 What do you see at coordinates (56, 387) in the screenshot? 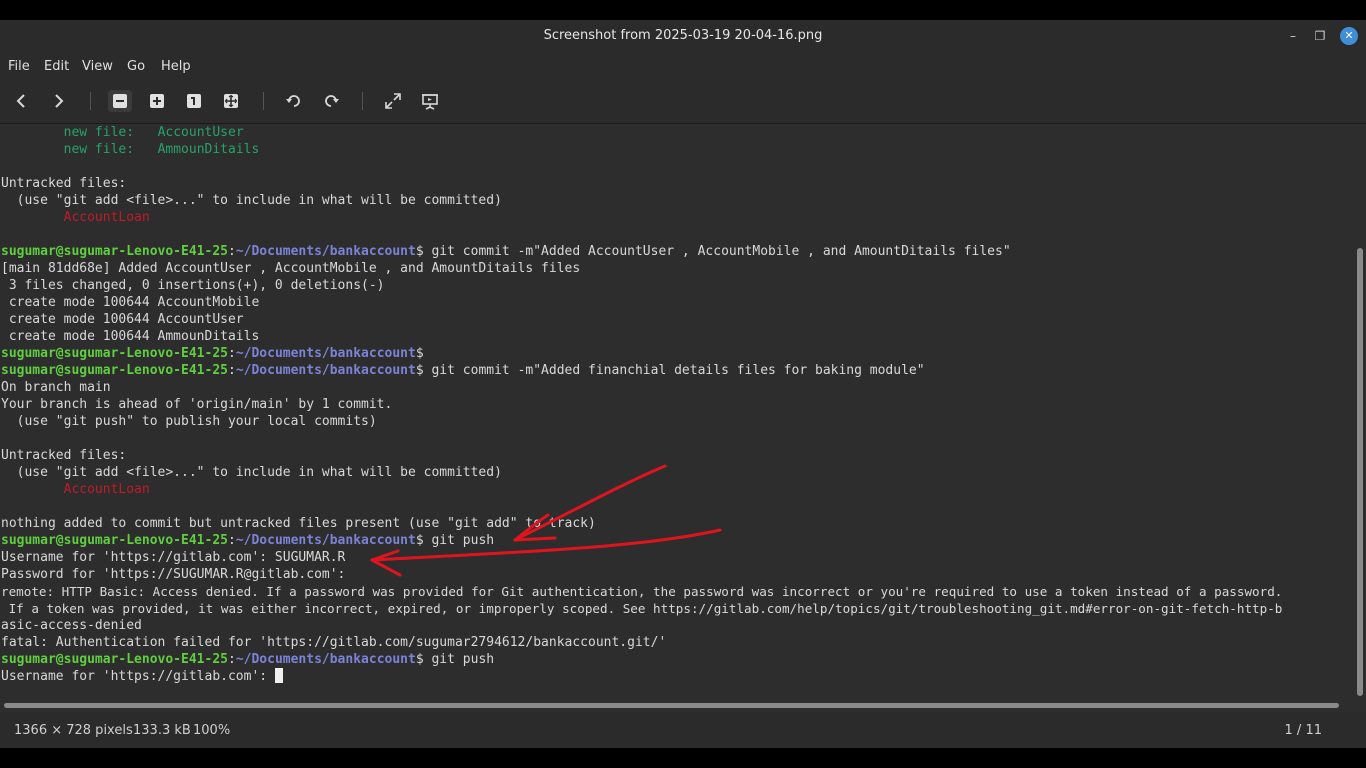
I see `terminal-line: On branch main` at bounding box center [56, 387].